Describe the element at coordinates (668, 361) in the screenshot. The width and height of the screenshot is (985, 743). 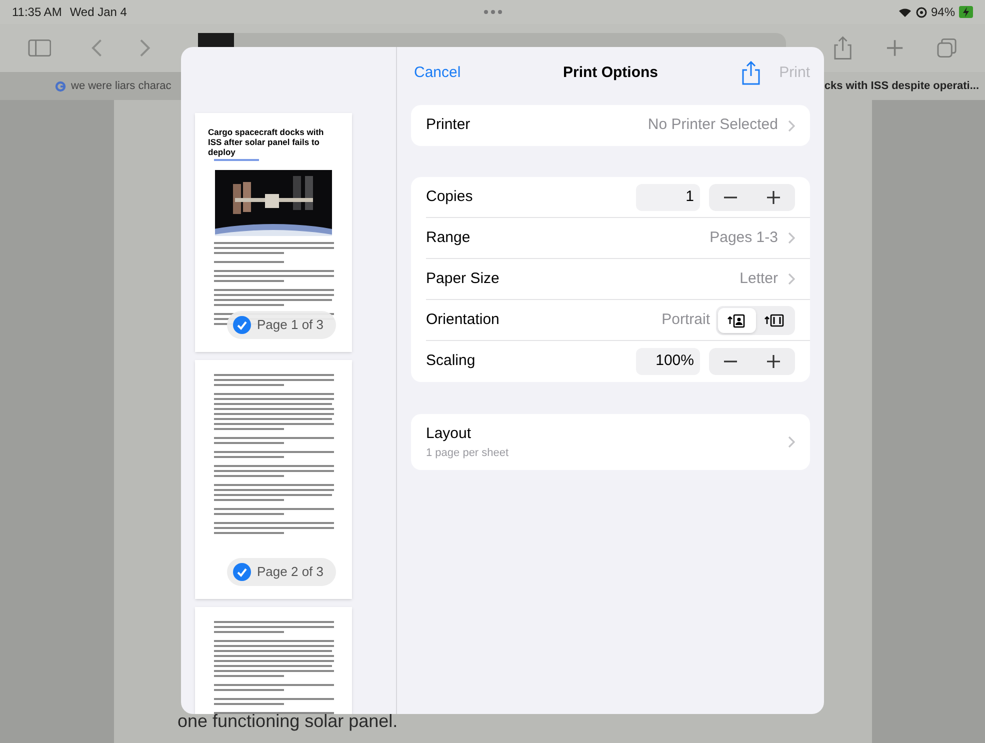
I see `value-field: 100%` at that location.